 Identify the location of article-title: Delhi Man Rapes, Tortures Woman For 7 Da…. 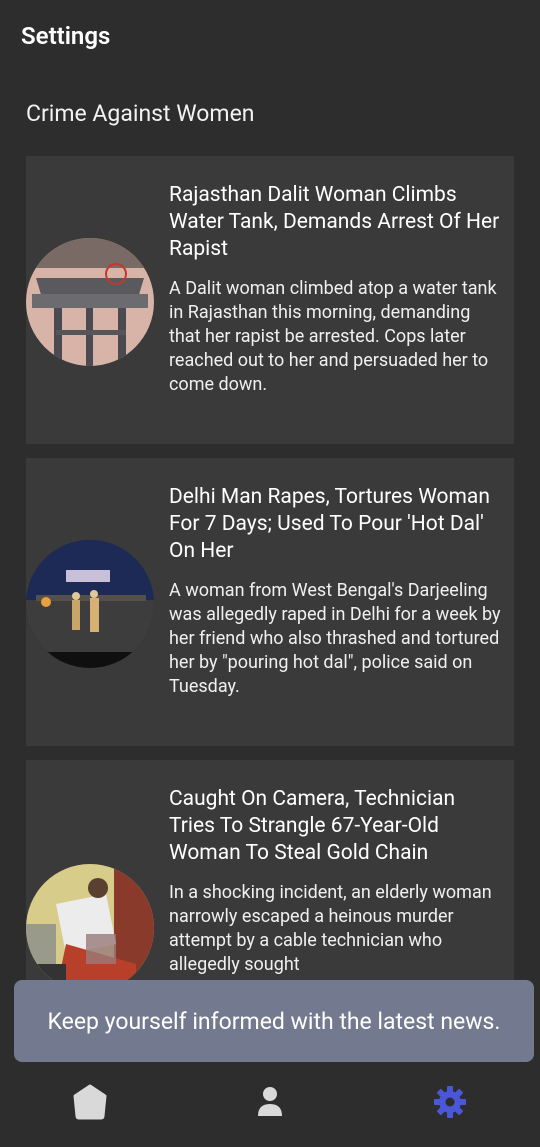
(336, 524).